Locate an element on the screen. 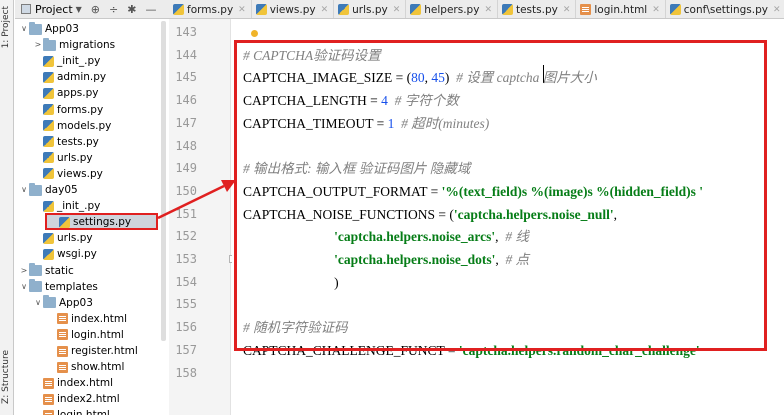 The image size is (784, 415). editor-tab: tests.py ✕ is located at coordinates (537, 9).